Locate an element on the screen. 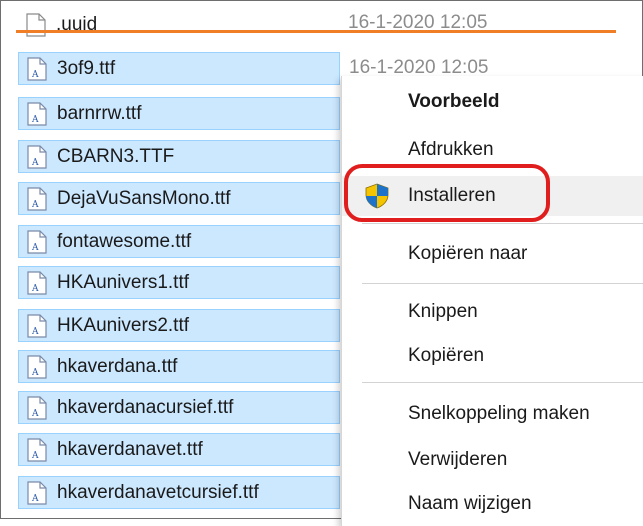 The height and width of the screenshot is (526, 643). file-name: HKAunivers1.ttf is located at coordinates (123, 282).